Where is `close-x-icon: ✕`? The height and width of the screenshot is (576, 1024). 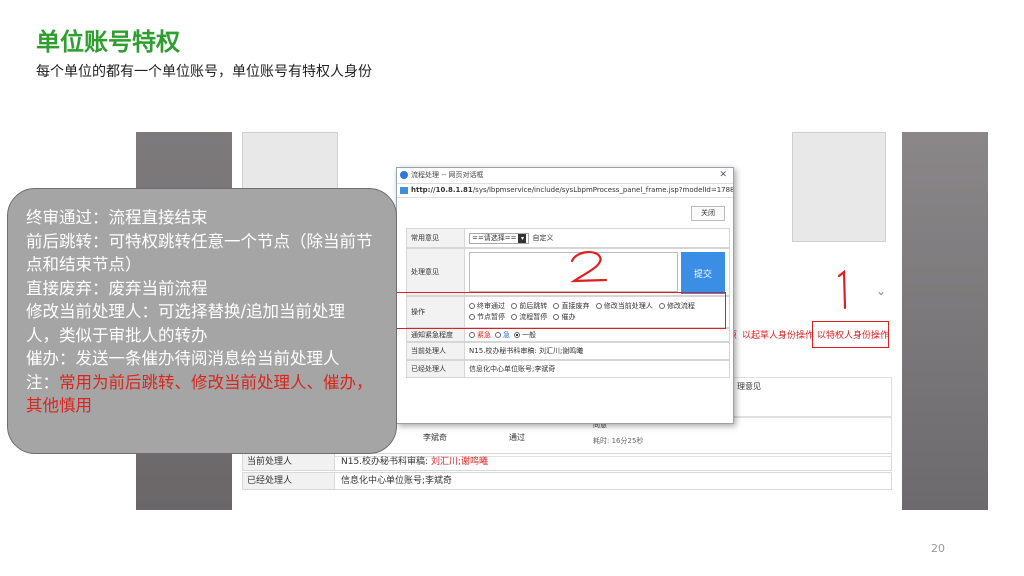
close-x-icon: ✕ is located at coordinates (723, 175).